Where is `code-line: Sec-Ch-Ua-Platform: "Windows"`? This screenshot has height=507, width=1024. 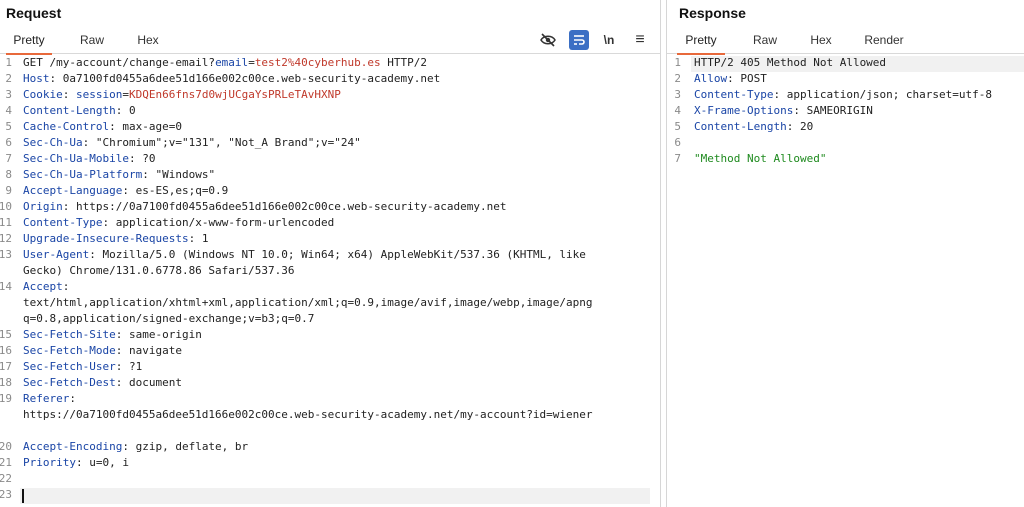
code-line: Sec-Ch-Ua-Platform: "Windows" is located at coordinates (119, 174).